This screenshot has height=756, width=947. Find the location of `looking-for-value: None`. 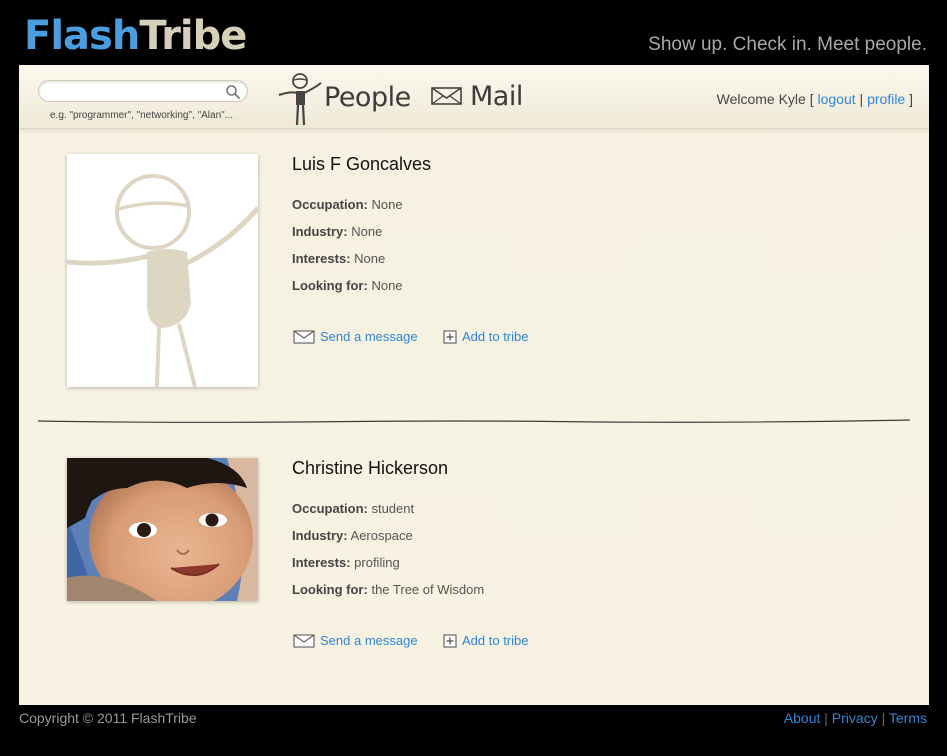

looking-for-value: None is located at coordinates (387, 285).